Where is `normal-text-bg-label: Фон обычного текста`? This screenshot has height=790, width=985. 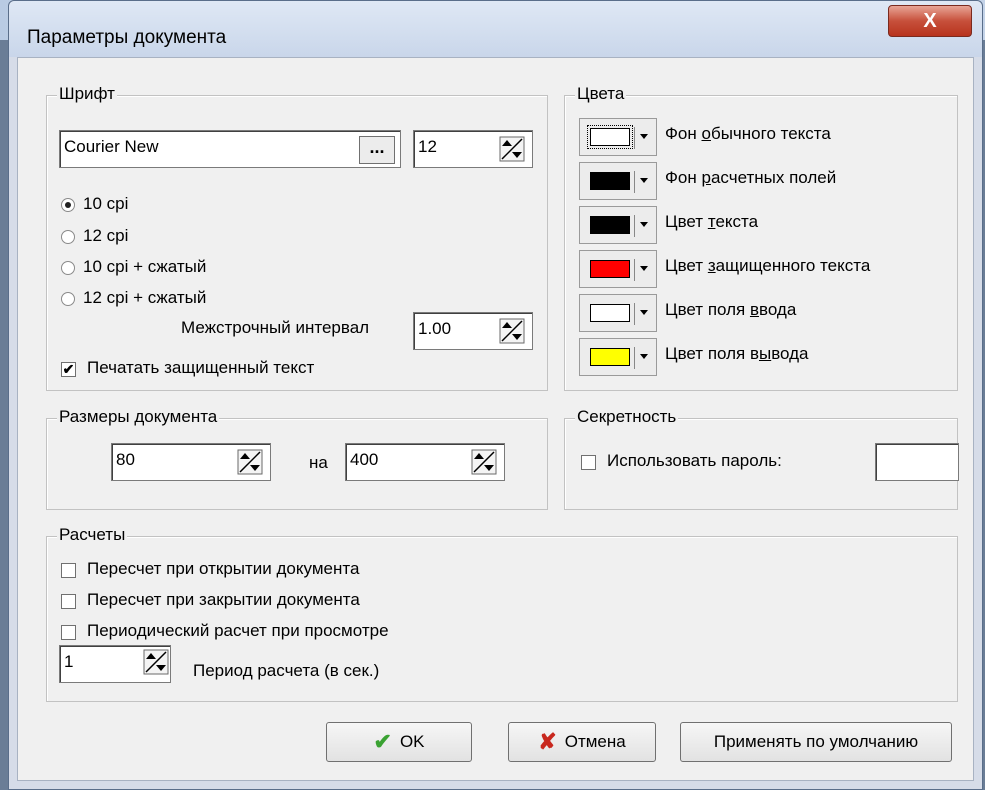
normal-text-bg-label: Фон обычного текста is located at coordinates (748, 133).